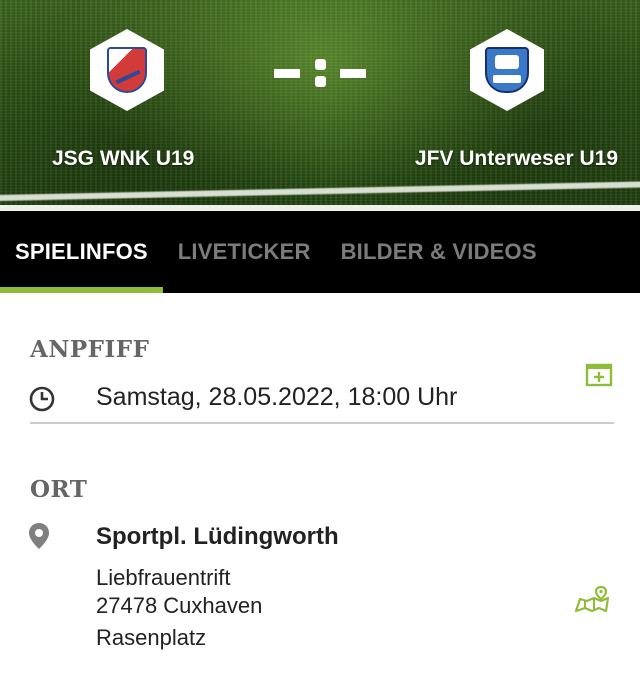  What do you see at coordinates (217, 536) in the screenshot?
I see `venue-name: Sportpl. Lüdingworth` at bounding box center [217, 536].